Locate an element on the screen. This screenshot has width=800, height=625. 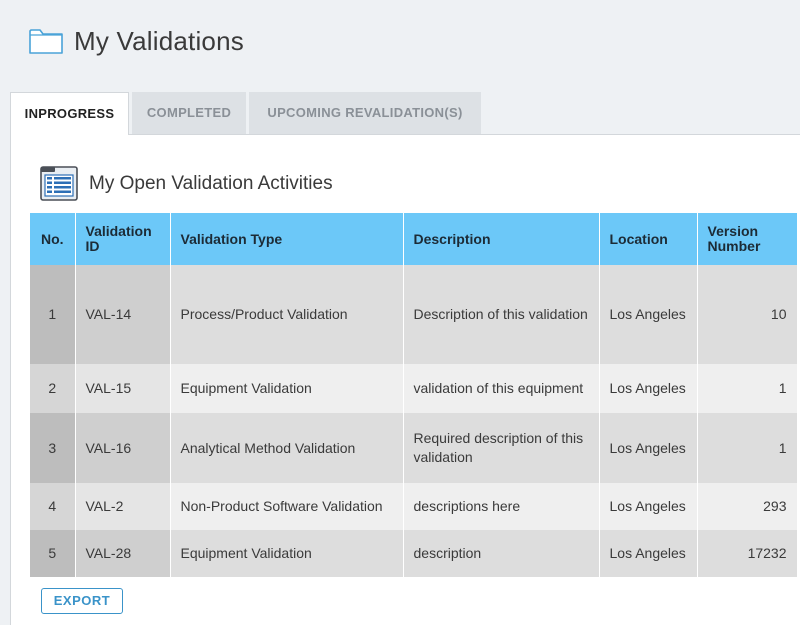
page-title: My Validations is located at coordinates (159, 41).